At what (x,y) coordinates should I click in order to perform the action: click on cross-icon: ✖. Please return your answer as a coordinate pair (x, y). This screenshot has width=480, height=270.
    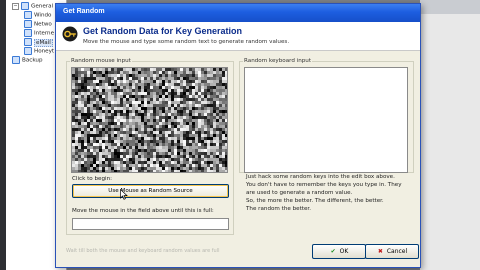
    Looking at the image, I should click on (380, 251).